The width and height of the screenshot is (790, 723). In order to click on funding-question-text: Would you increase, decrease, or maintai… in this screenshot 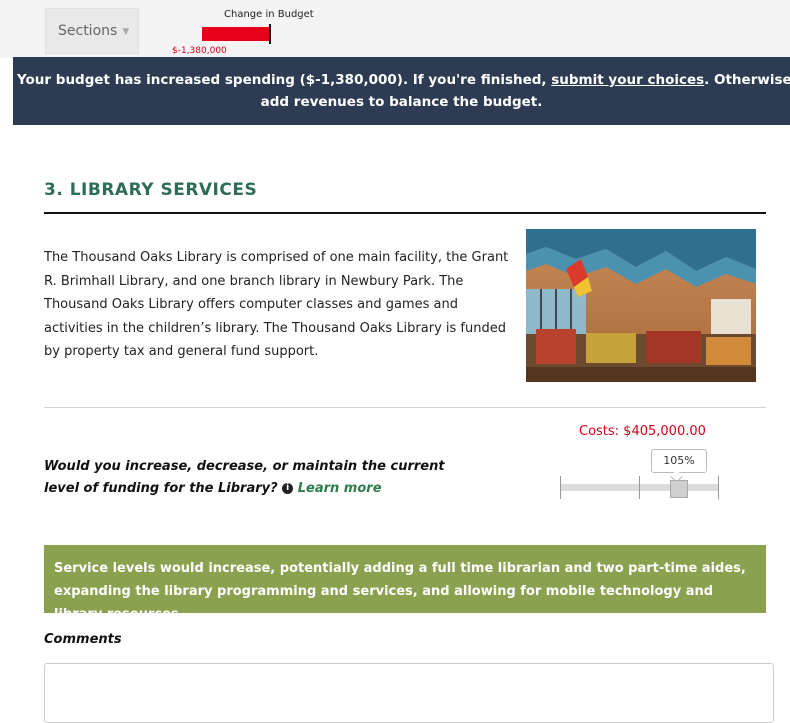, I will do `click(244, 477)`.